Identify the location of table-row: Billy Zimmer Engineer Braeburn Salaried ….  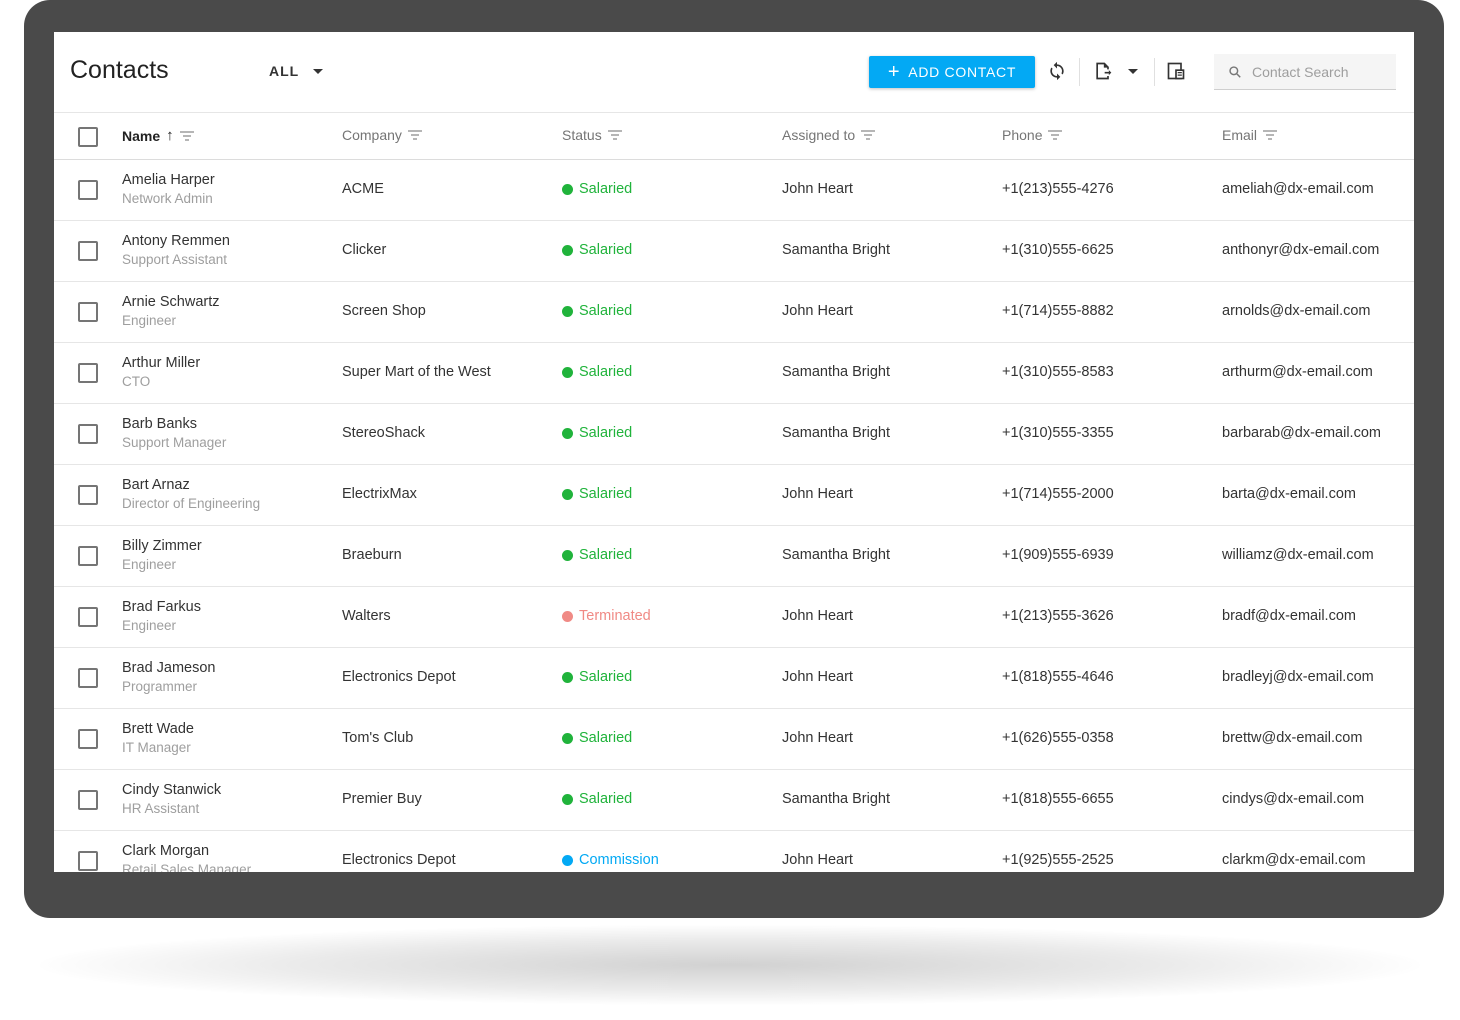
(734, 556).